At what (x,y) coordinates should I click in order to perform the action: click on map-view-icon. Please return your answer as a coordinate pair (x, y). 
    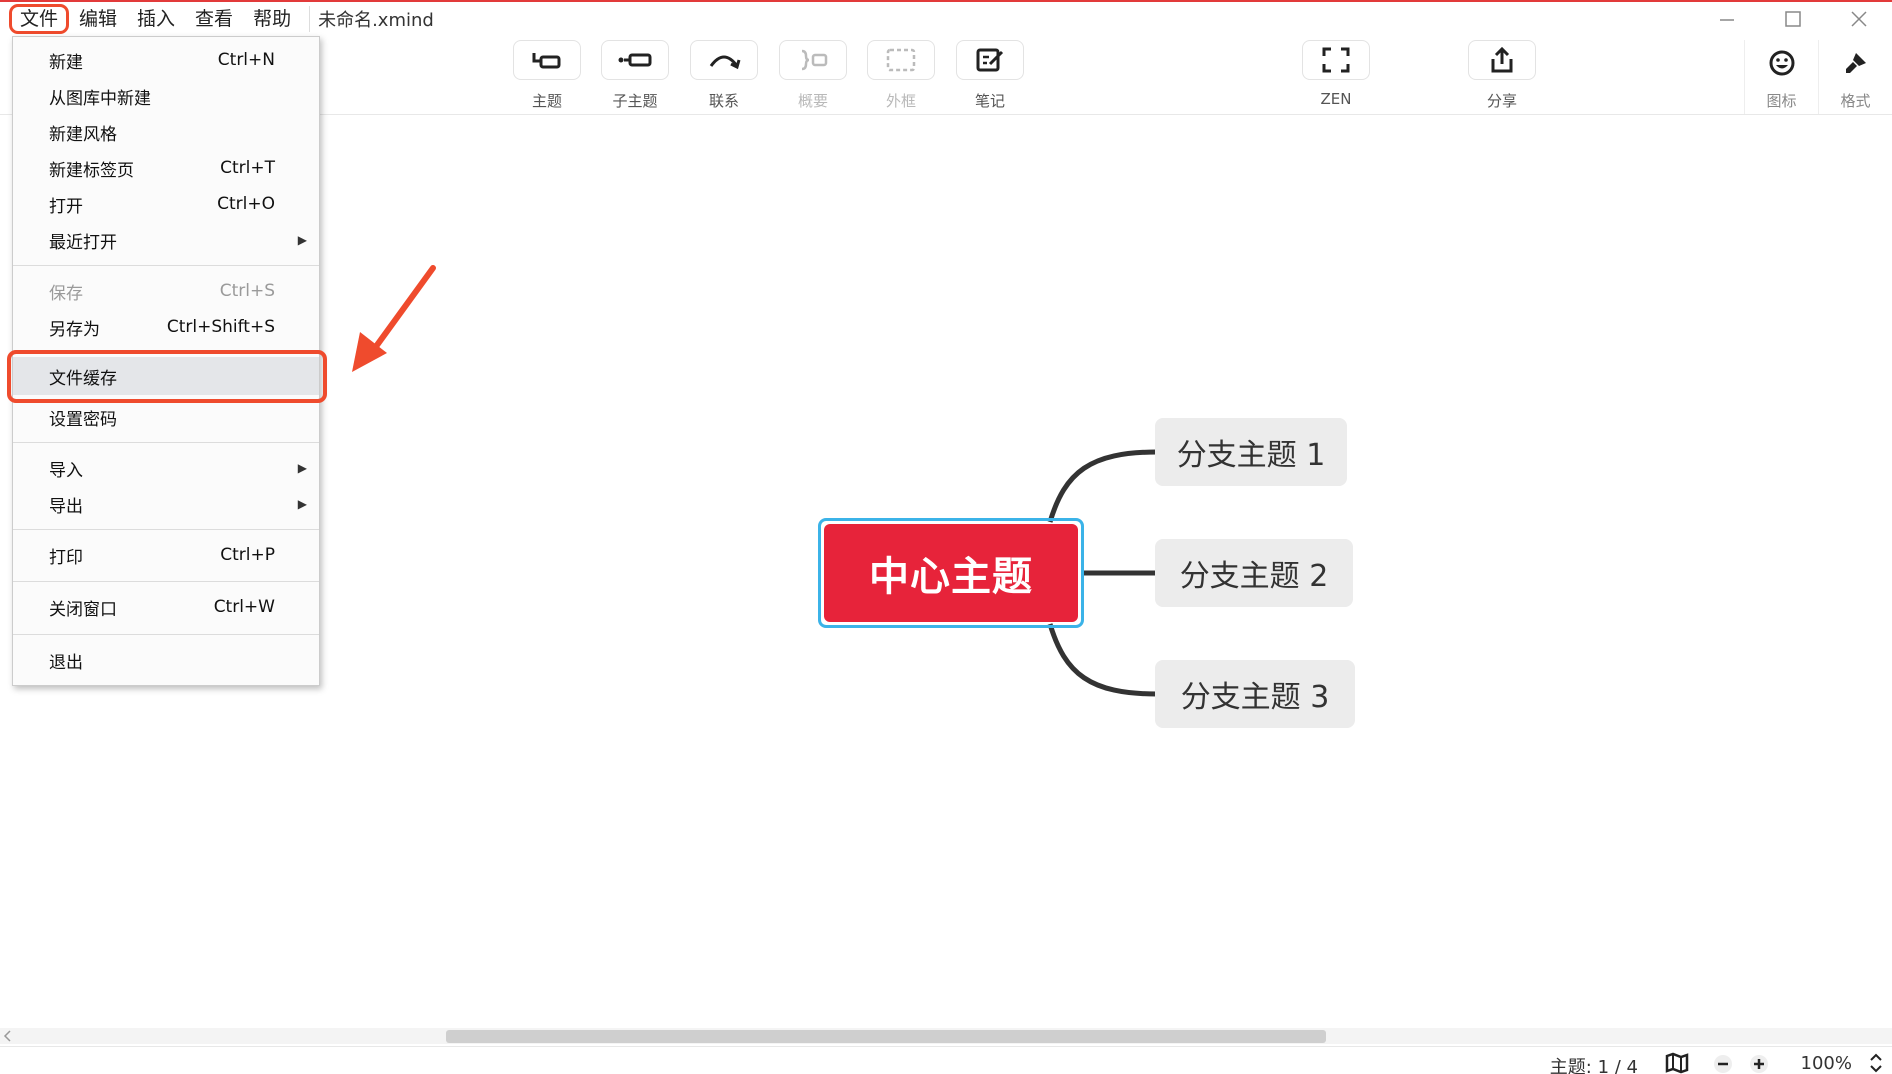
    Looking at the image, I should click on (1677, 1063).